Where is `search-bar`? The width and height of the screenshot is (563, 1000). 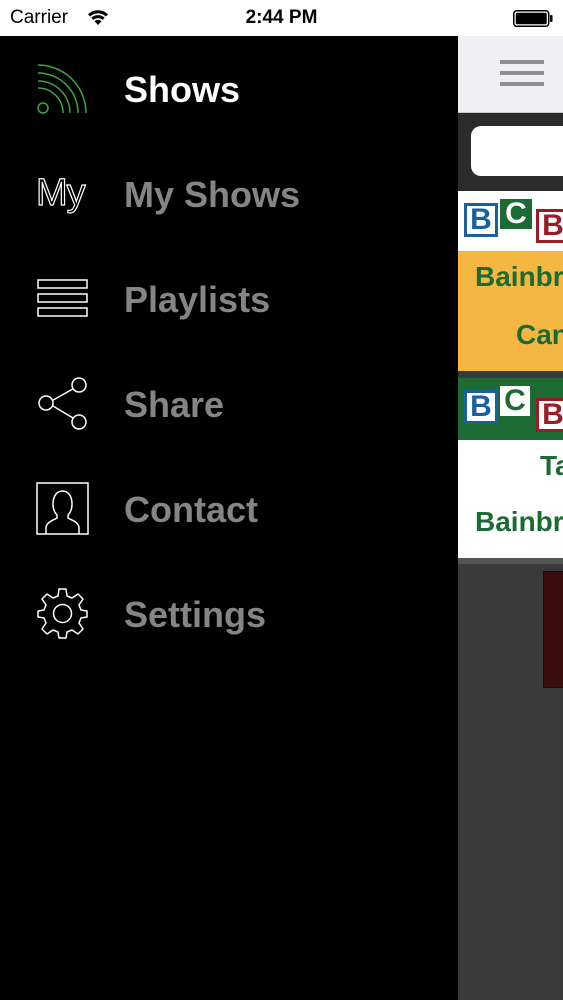 search-bar is located at coordinates (510, 152).